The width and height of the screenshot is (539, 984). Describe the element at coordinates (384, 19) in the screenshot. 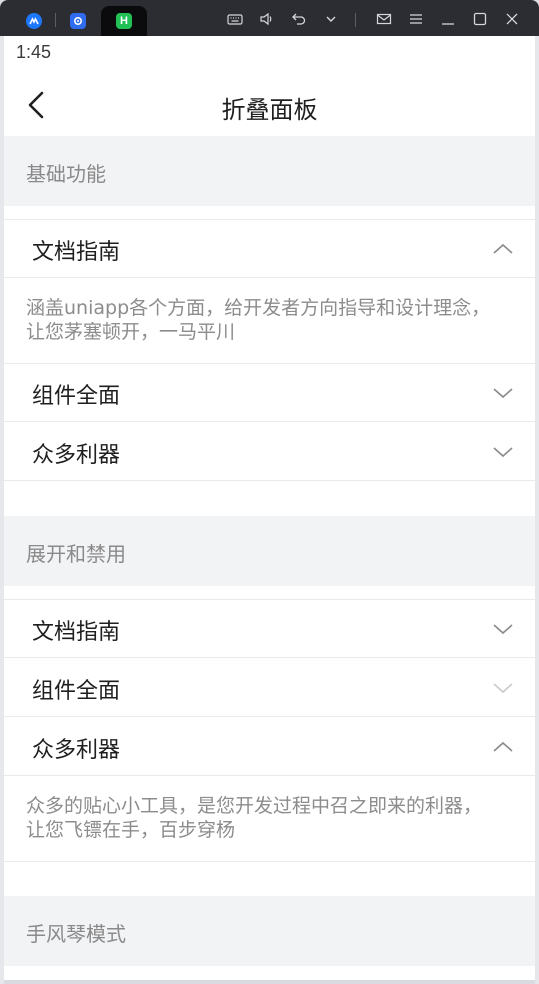

I see `mail-icon` at that location.